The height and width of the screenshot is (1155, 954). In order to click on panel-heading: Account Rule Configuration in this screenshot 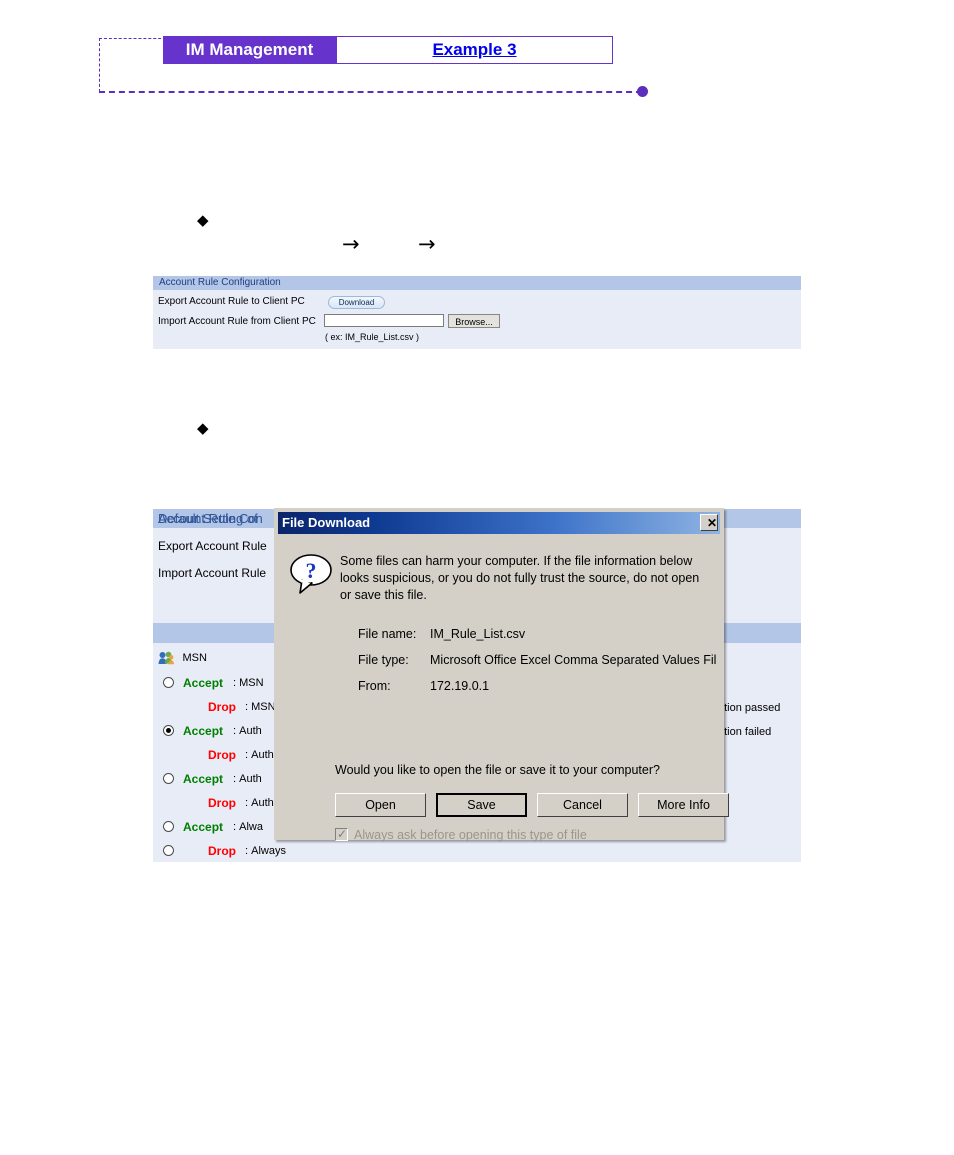, I will do `click(220, 282)`.